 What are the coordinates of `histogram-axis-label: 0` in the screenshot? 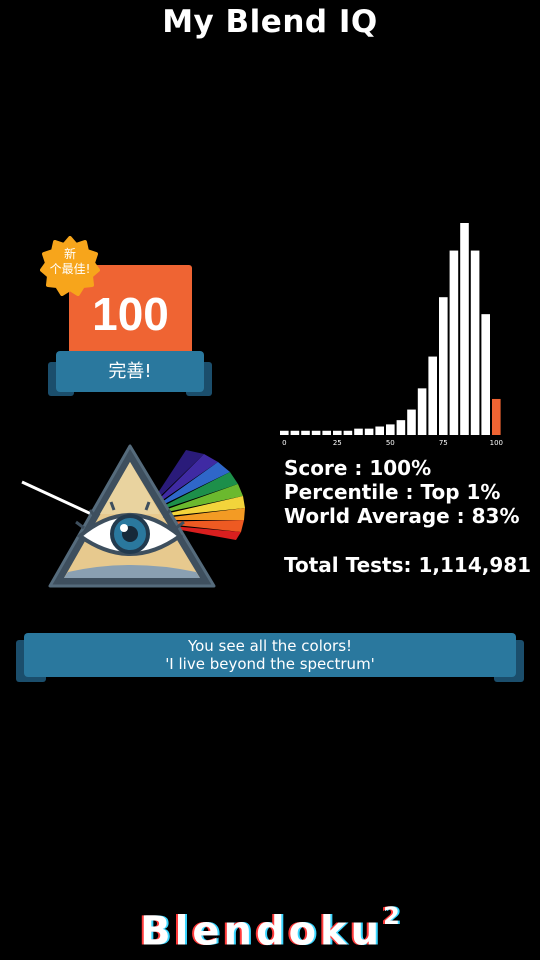 It's located at (284, 443).